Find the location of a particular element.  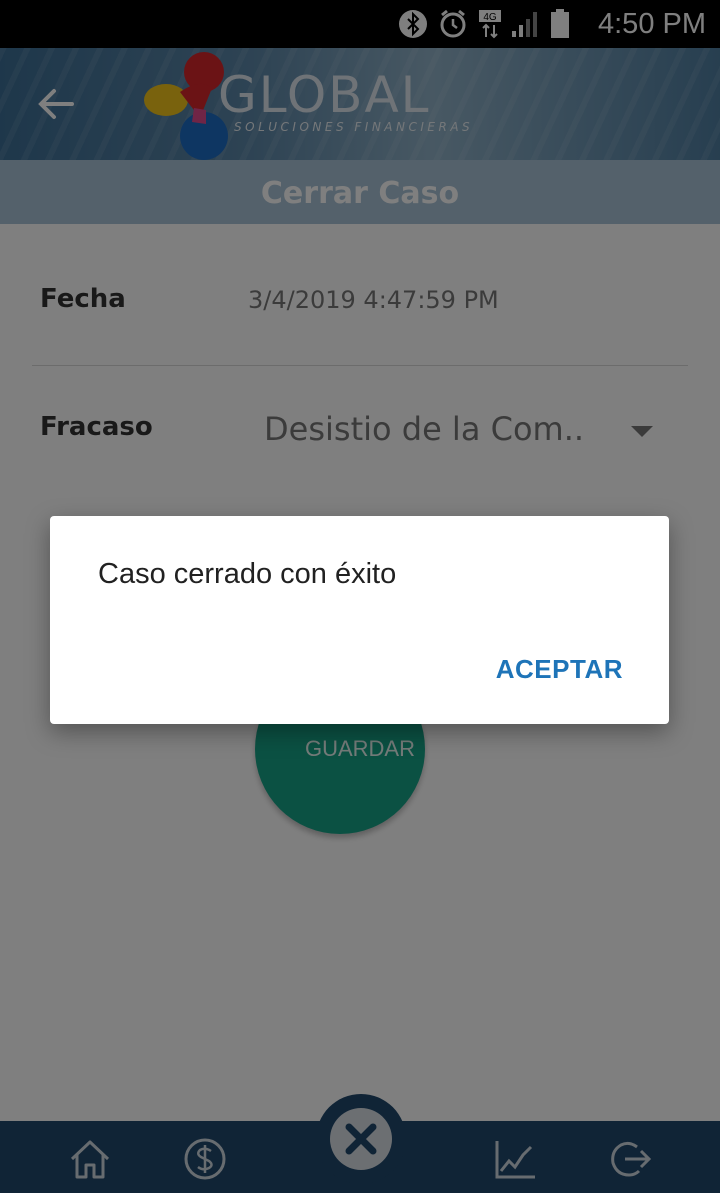

dialog-message: Caso cerrado con éxito is located at coordinates (247, 574).